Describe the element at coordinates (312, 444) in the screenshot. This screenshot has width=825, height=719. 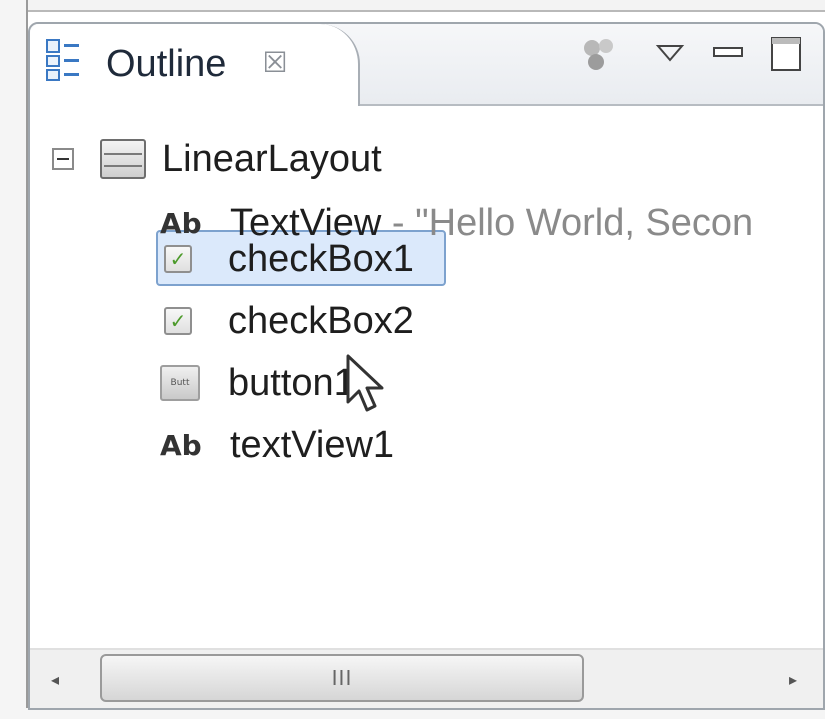
I see `tree-item-label: textView1` at that location.